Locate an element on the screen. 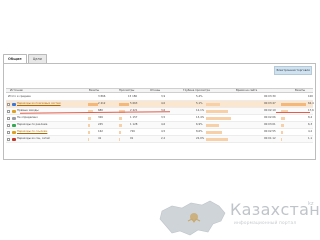 This screenshot has height=240, width=320. direct-icon is located at coordinates (14, 111).